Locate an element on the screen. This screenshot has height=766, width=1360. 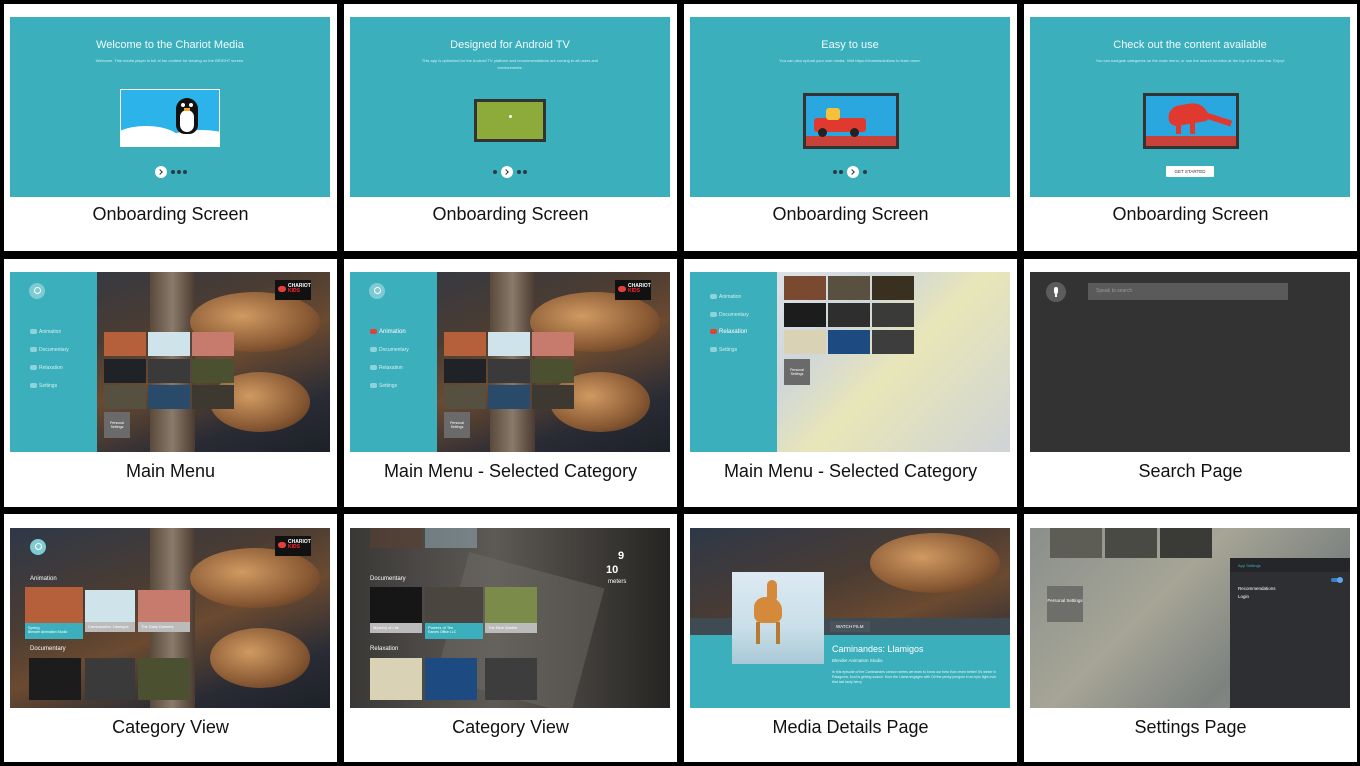
pager-dots is located at coordinates (510, 170).